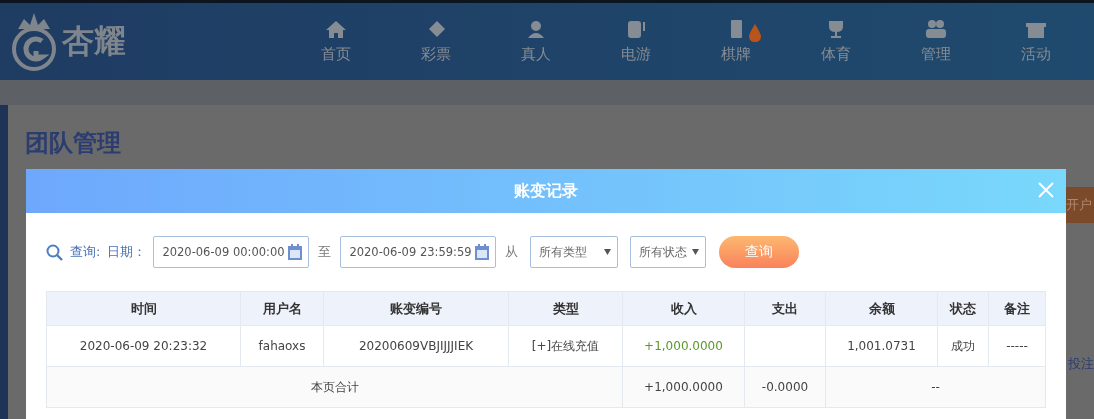 The width and height of the screenshot is (1094, 419). I want to click on start-date-field: 2020-06-09 00:00:00, so click(231, 252).